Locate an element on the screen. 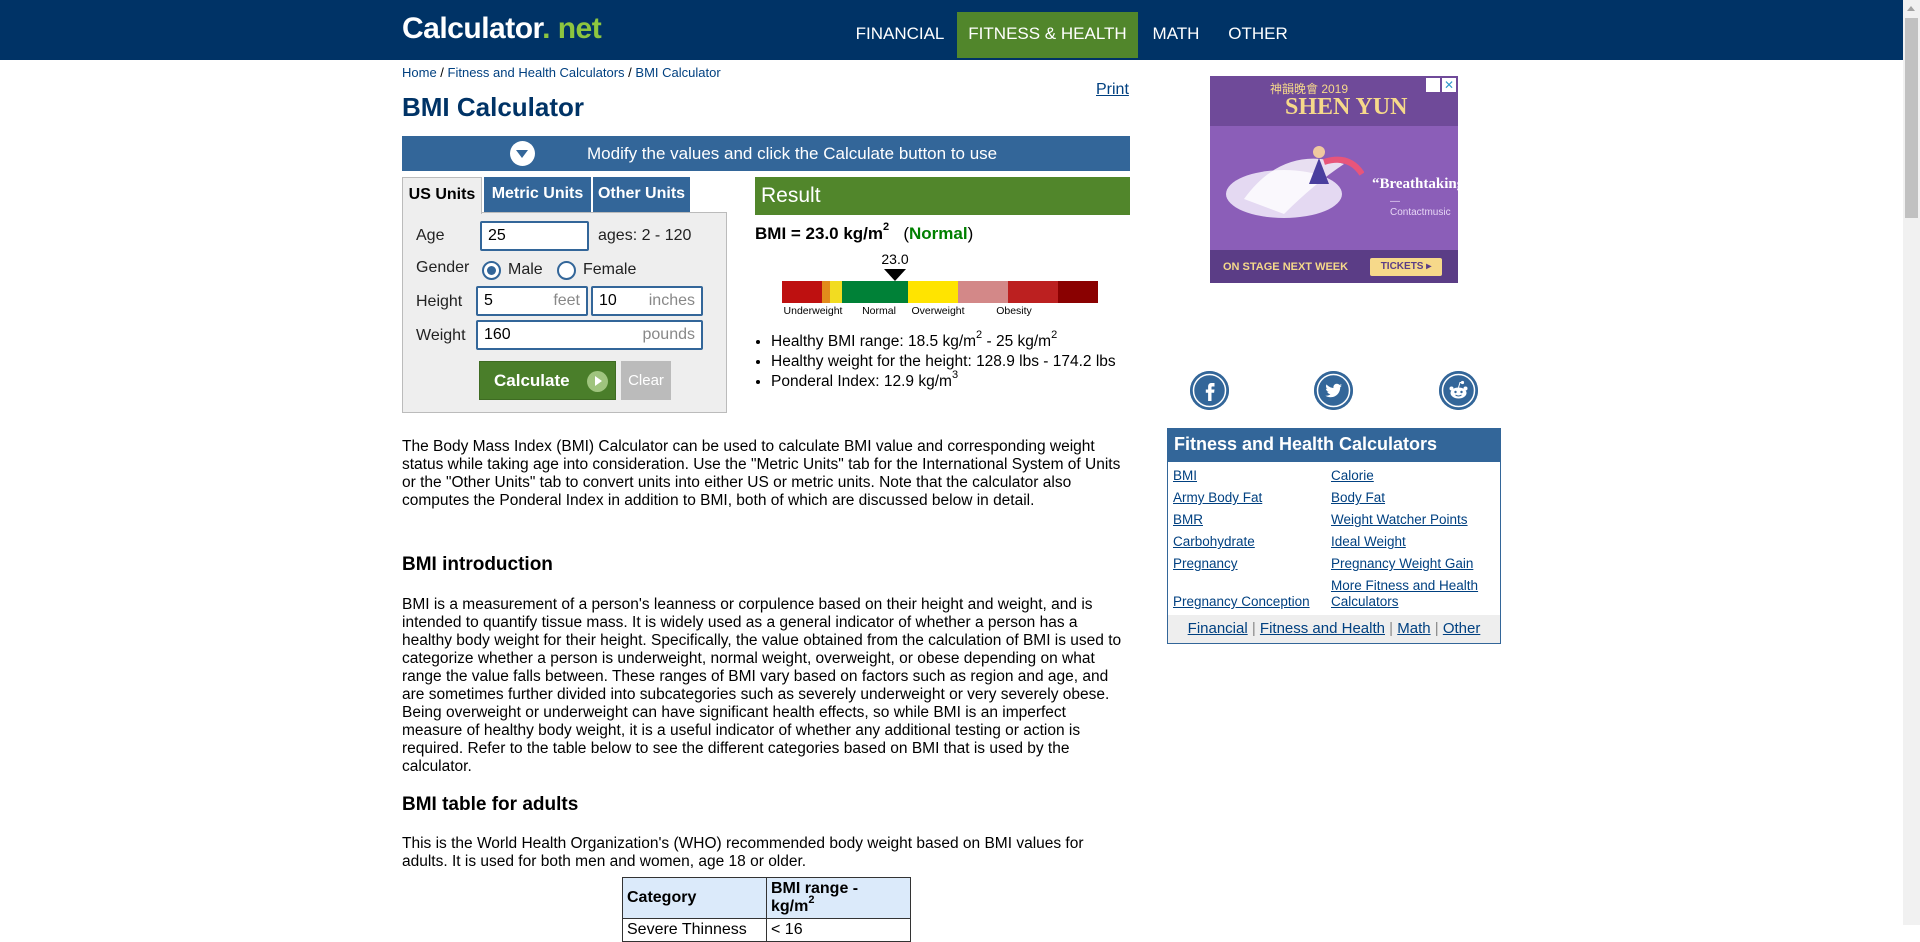 This screenshot has width=1920, height=942. height-label: Height is located at coordinates (439, 301).